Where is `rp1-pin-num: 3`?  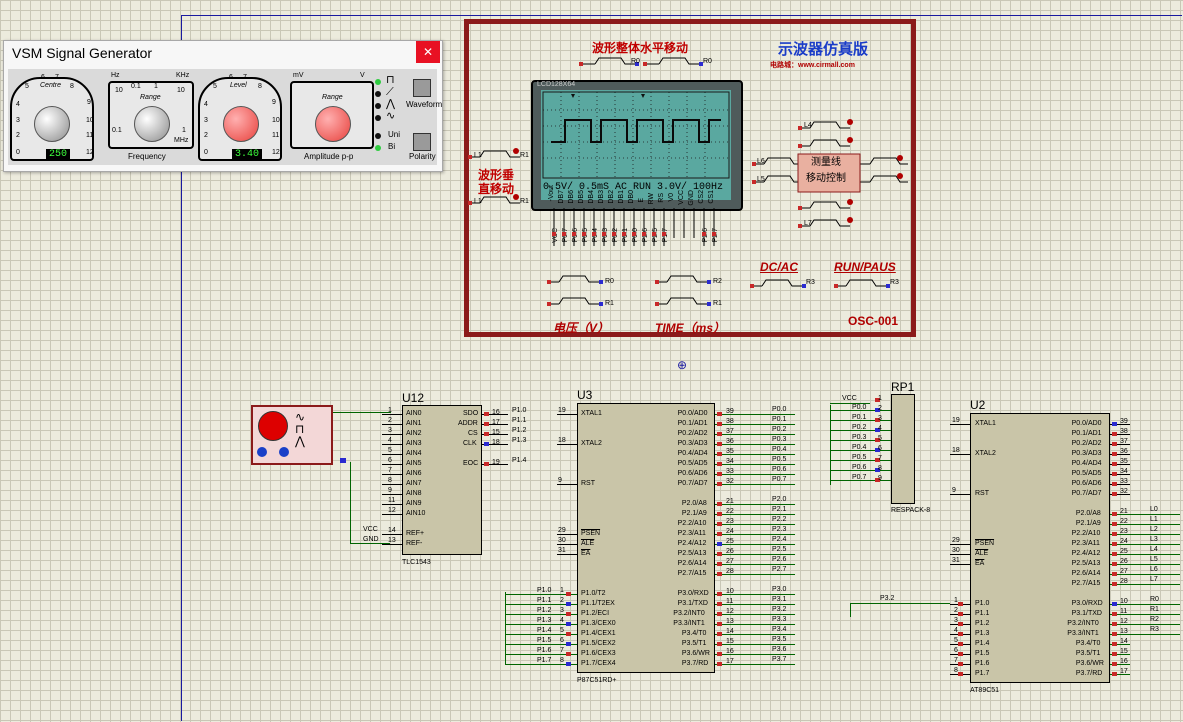
rp1-pin-num: 3 is located at coordinates (880, 418).